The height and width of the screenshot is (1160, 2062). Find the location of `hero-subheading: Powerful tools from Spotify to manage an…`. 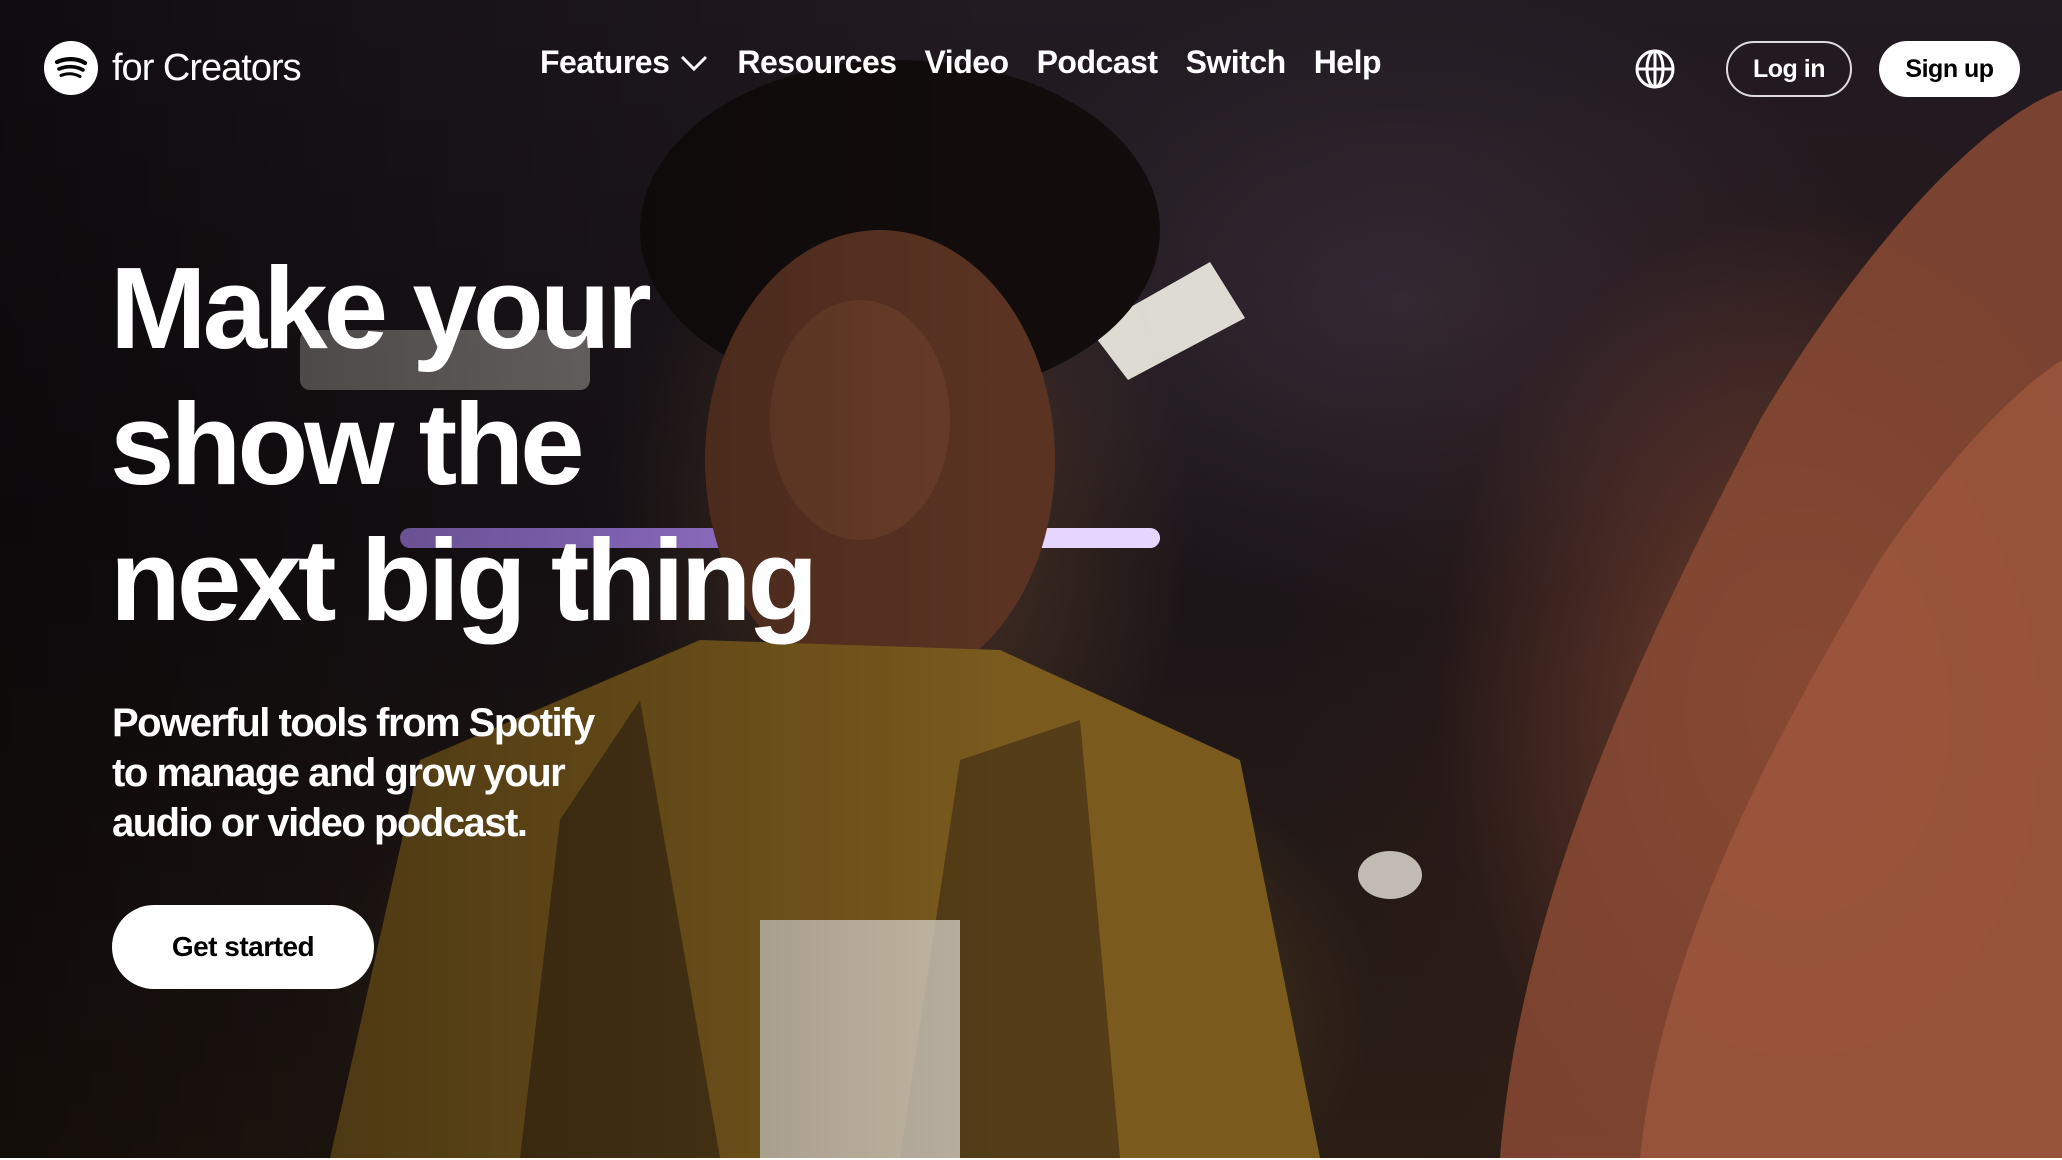

hero-subheading: Powerful tools from Spotify to manage an… is located at coordinates (392, 773).